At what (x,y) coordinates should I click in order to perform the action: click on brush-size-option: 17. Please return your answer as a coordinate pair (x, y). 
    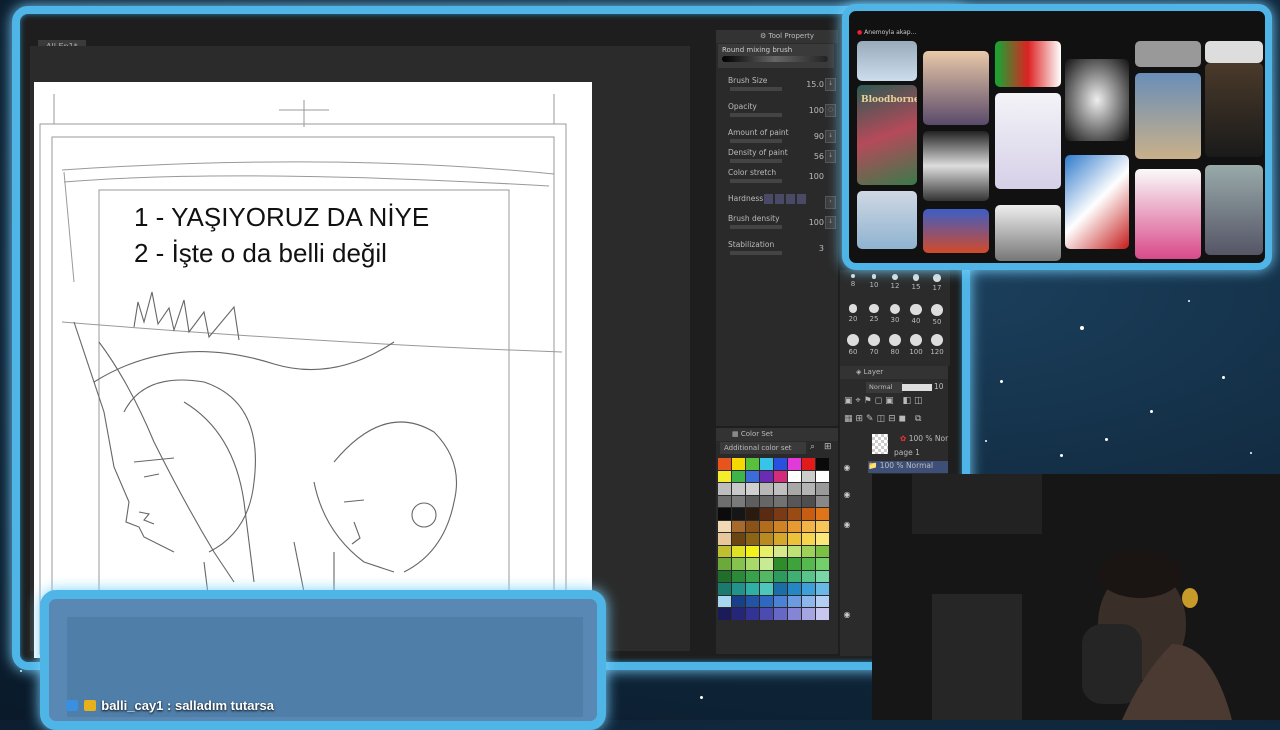
    Looking at the image, I should click on (937, 283).